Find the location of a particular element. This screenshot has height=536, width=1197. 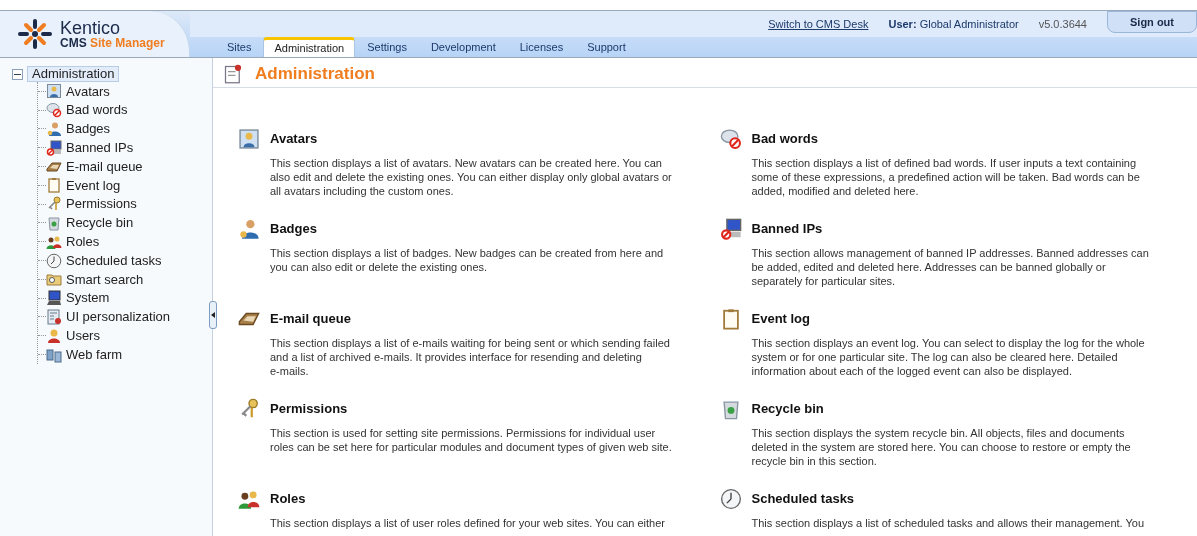

sign-out-button: Sign out is located at coordinates (1152, 22).